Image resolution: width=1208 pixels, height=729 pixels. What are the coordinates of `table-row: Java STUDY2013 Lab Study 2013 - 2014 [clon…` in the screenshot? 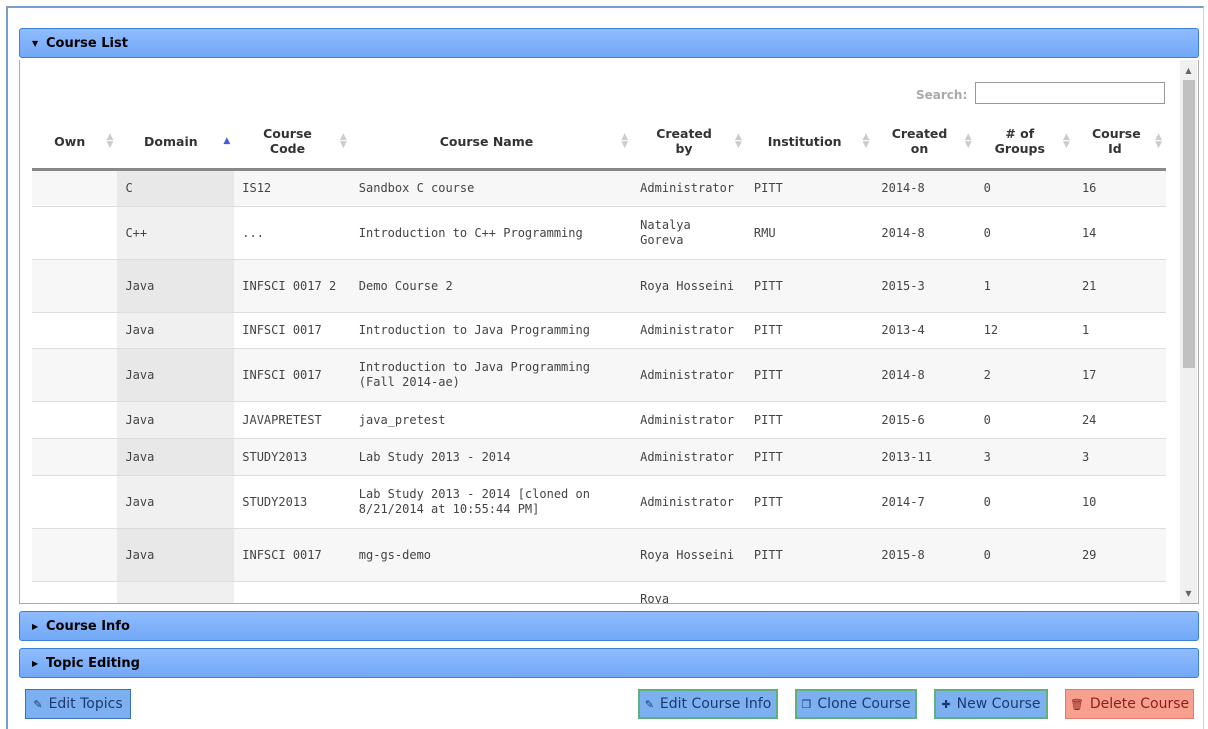 It's located at (599, 502).